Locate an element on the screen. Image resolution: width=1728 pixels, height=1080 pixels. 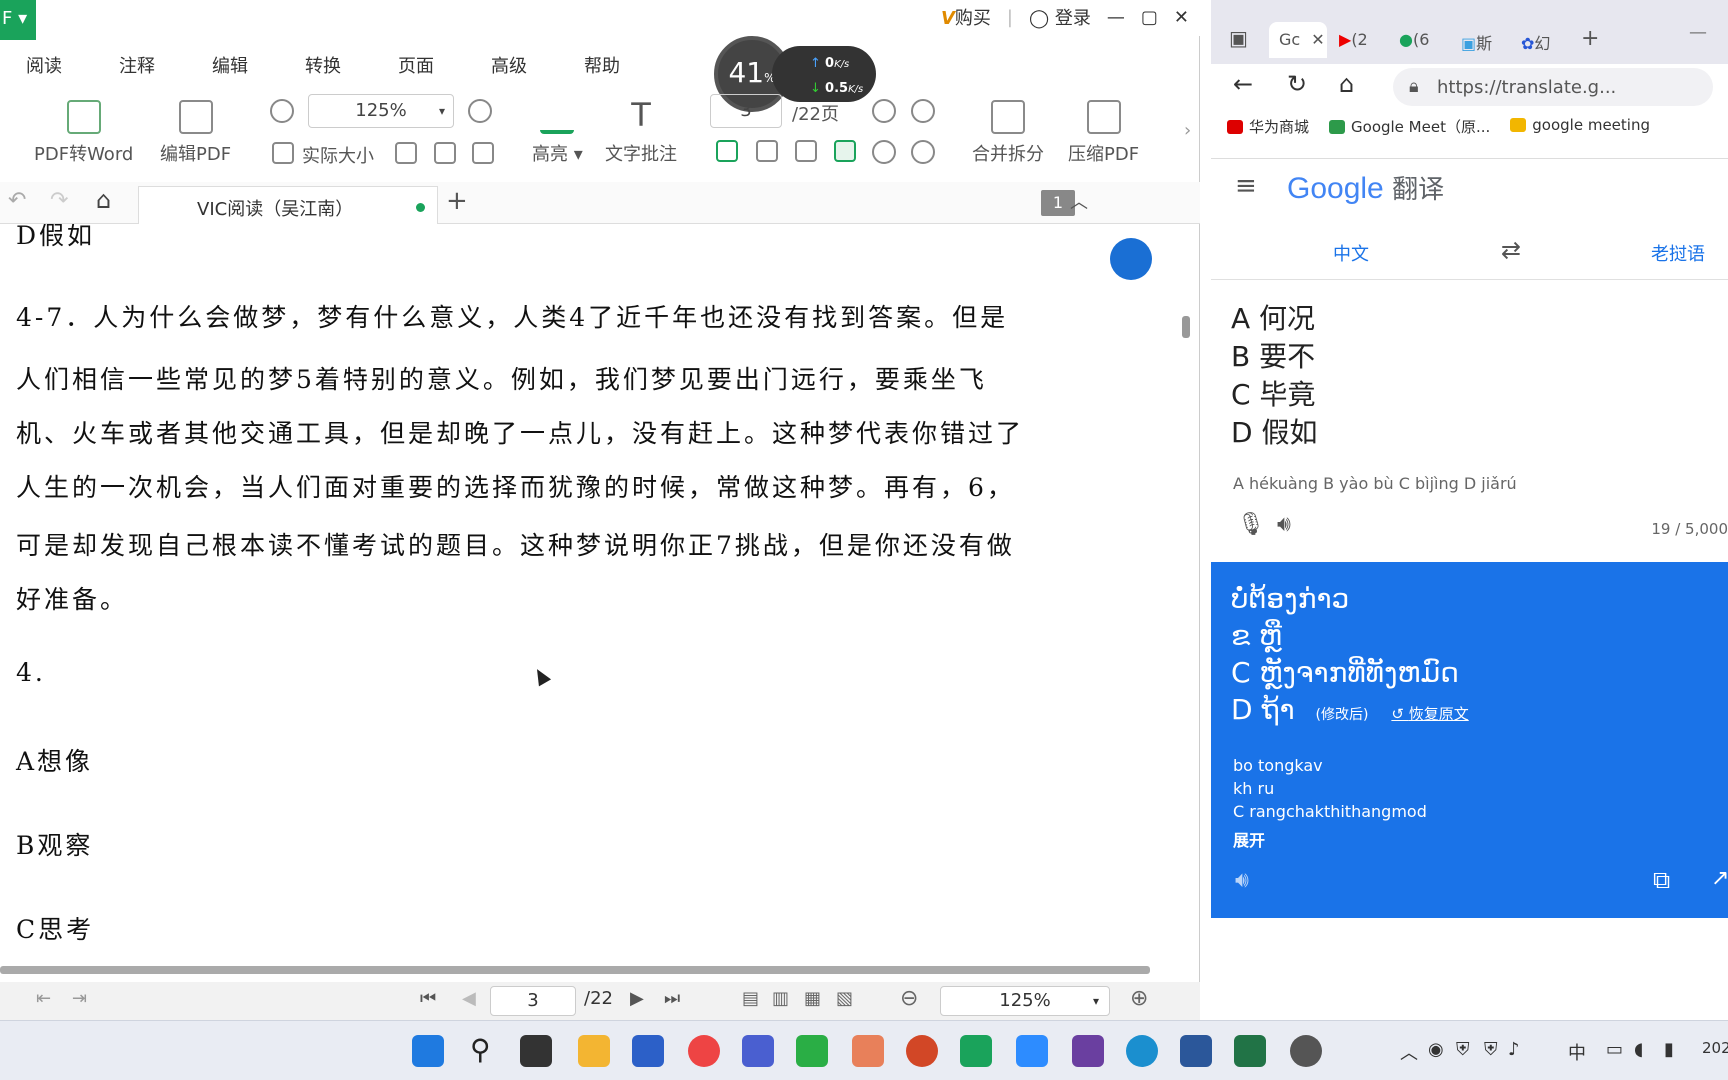
zoom-select: 125% ▾ is located at coordinates (381, 111).